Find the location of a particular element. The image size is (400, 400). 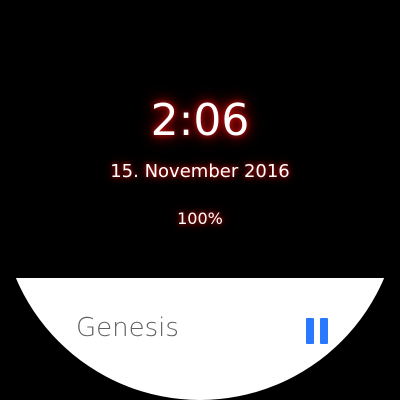

time-display: 2:06 is located at coordinates (200, 120).